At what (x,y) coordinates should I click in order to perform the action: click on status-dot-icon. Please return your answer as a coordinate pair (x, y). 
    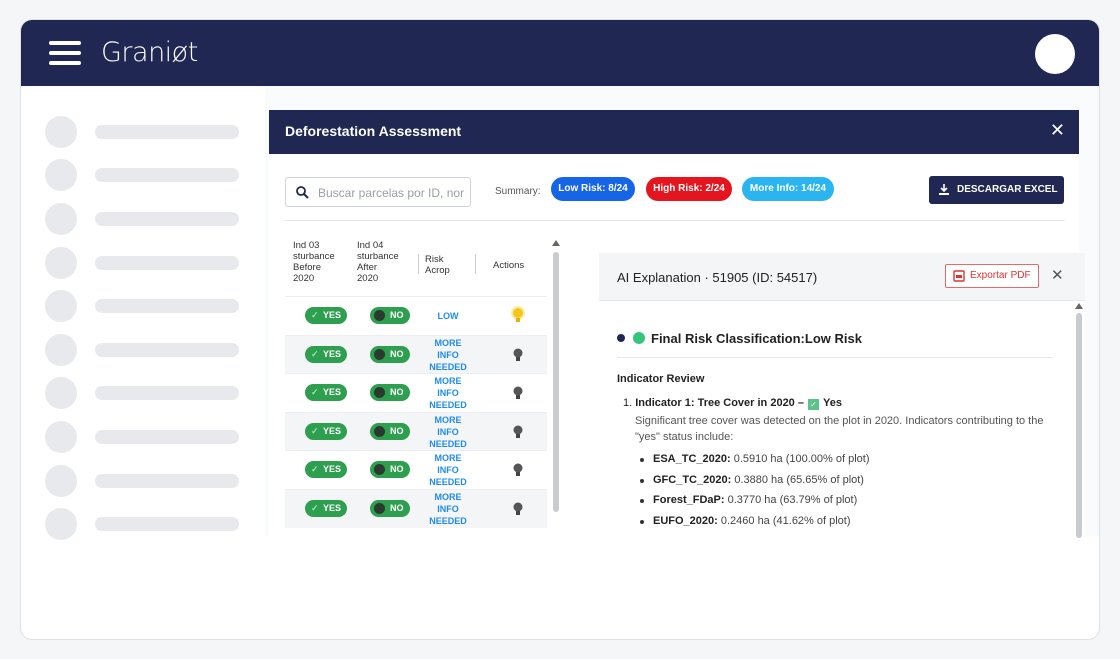
    Looking at the image, I should click on (639, 338).